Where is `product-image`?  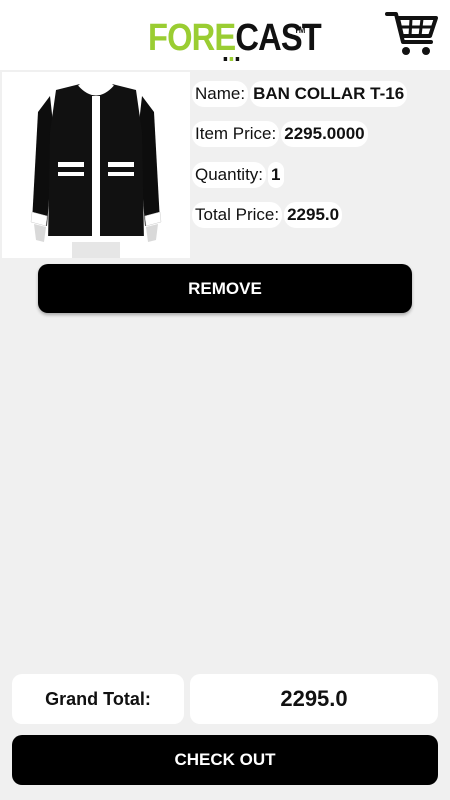 product-image is located at coordinates (96, 165).